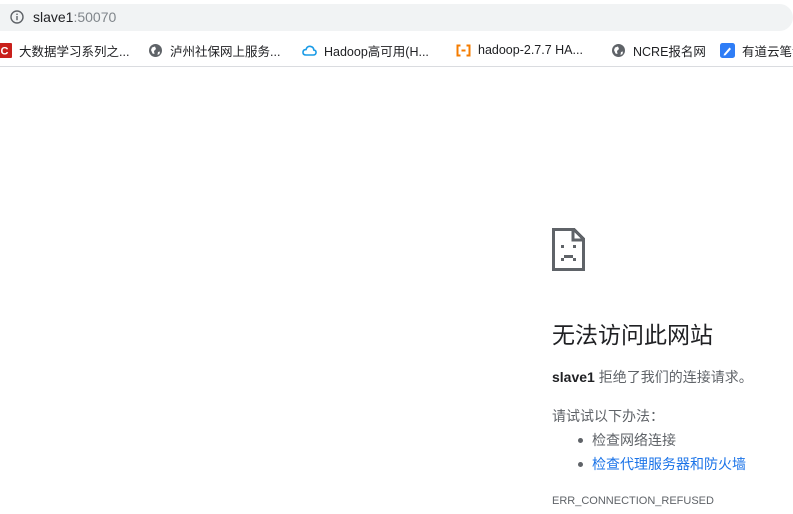  I want to click on suggestion-item: 检查网络连接, so click(662, 440).